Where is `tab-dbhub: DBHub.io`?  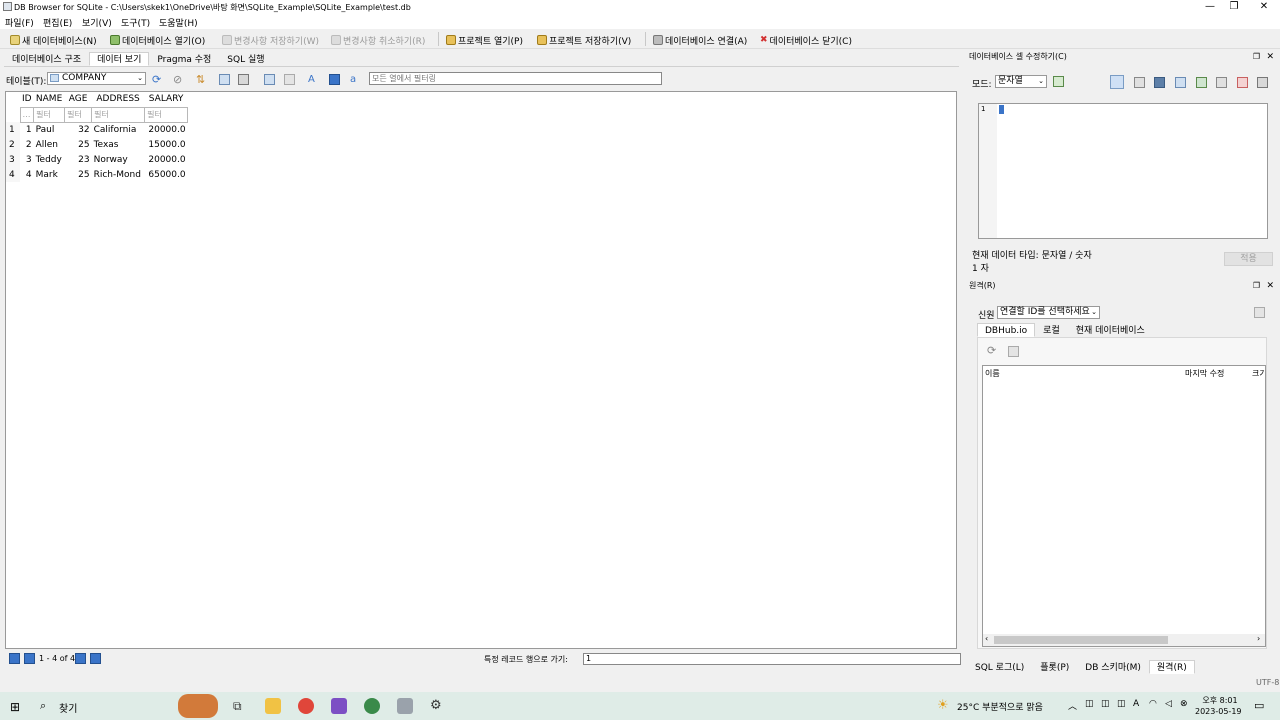
tab-dbhub: DBHub.io is located at coordinates (1006, 330).